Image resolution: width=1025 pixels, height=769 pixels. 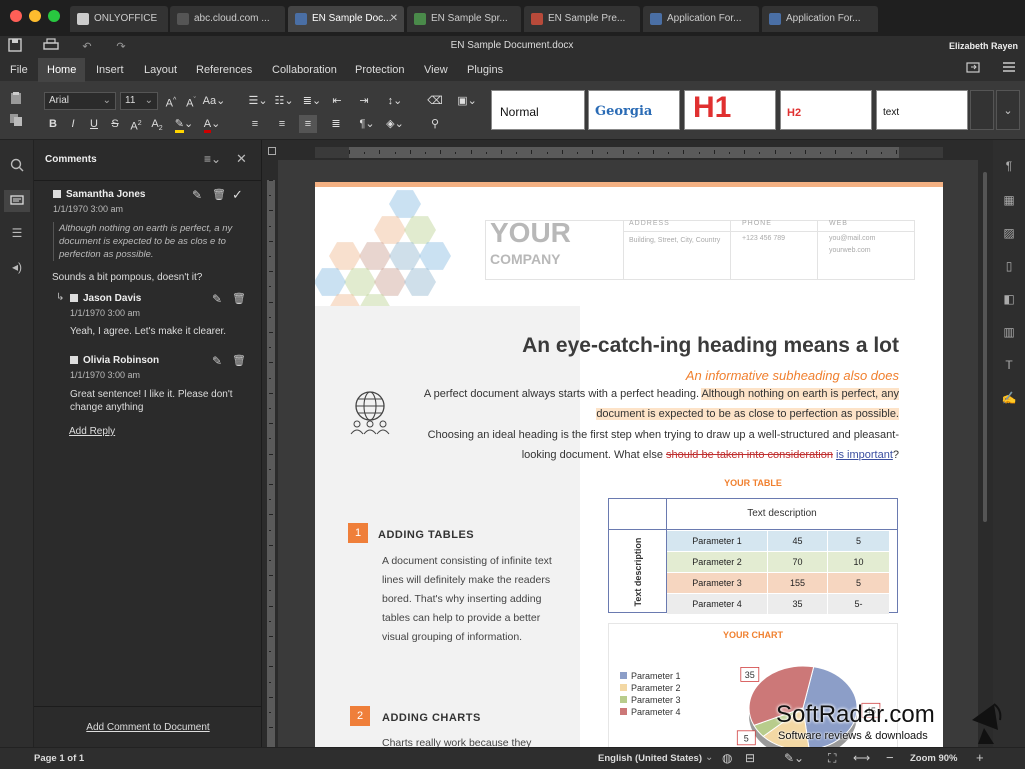 I want to click on document-language-icon: ⊟, so click(x=750, y=758).